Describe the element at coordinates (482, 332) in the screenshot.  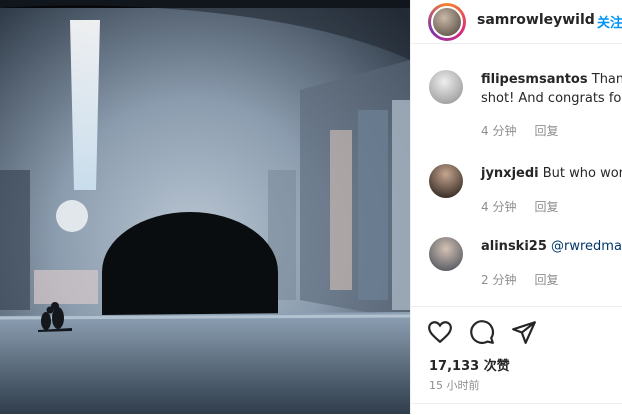
I see `comment-icon` at that location.